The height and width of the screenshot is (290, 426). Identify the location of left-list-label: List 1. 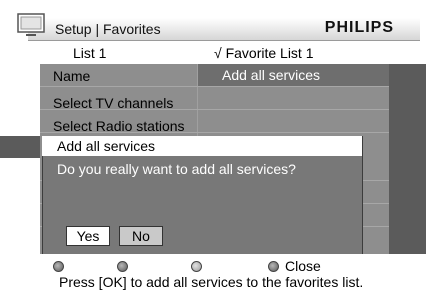
(90, 53).